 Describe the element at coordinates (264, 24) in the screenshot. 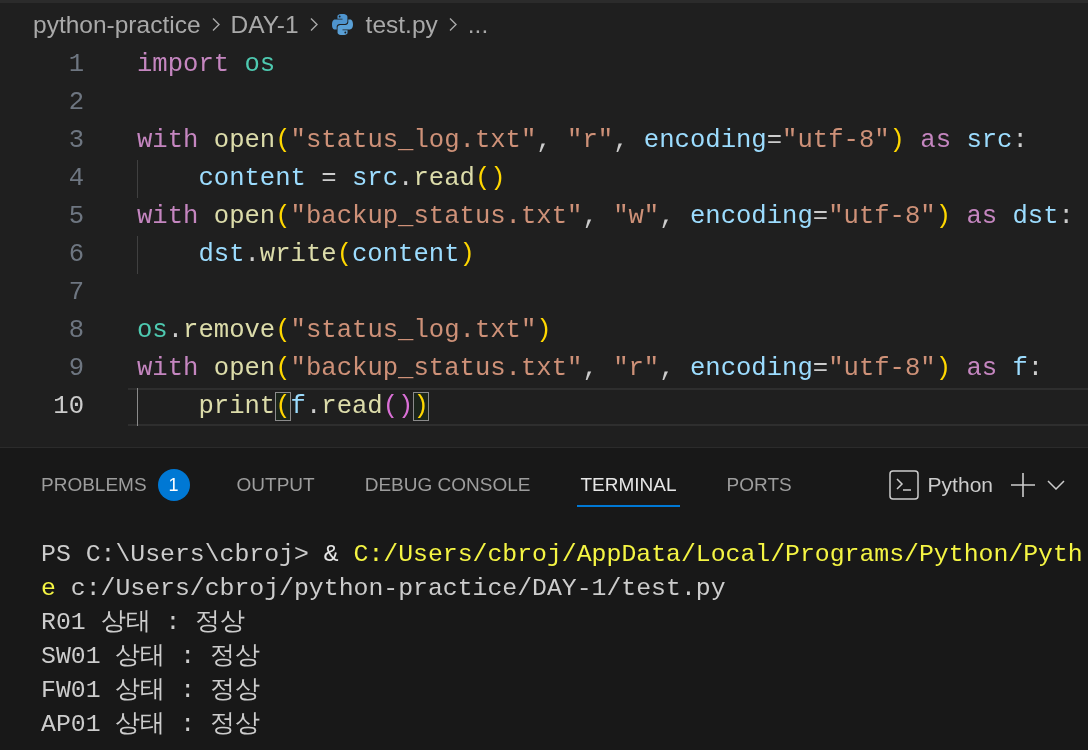

I see `breadcrumb-folder: DAY-1` at that location.